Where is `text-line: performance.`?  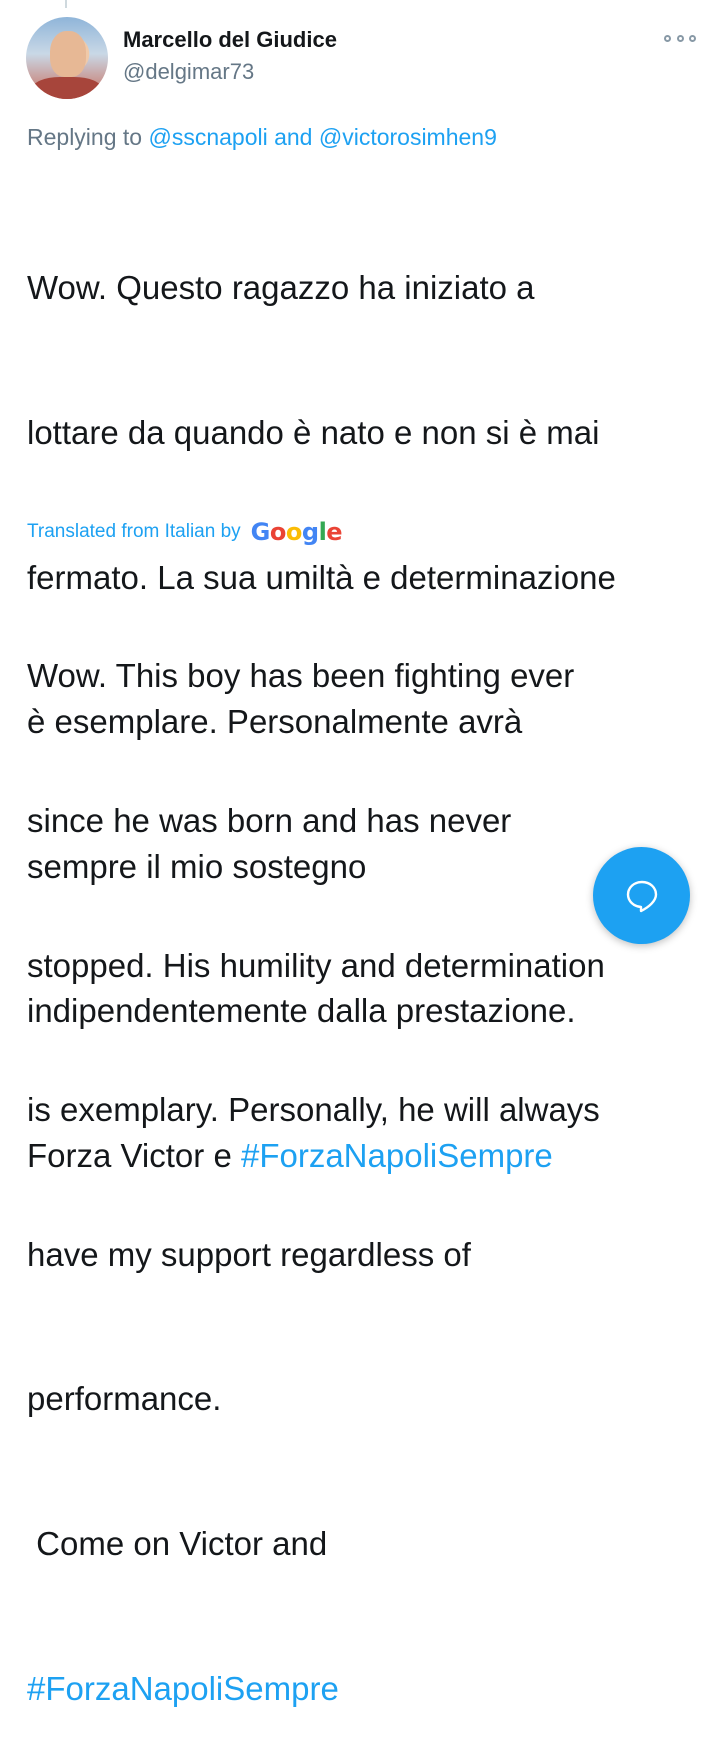 text-line: performance. is located at coordinates (124, 1399).